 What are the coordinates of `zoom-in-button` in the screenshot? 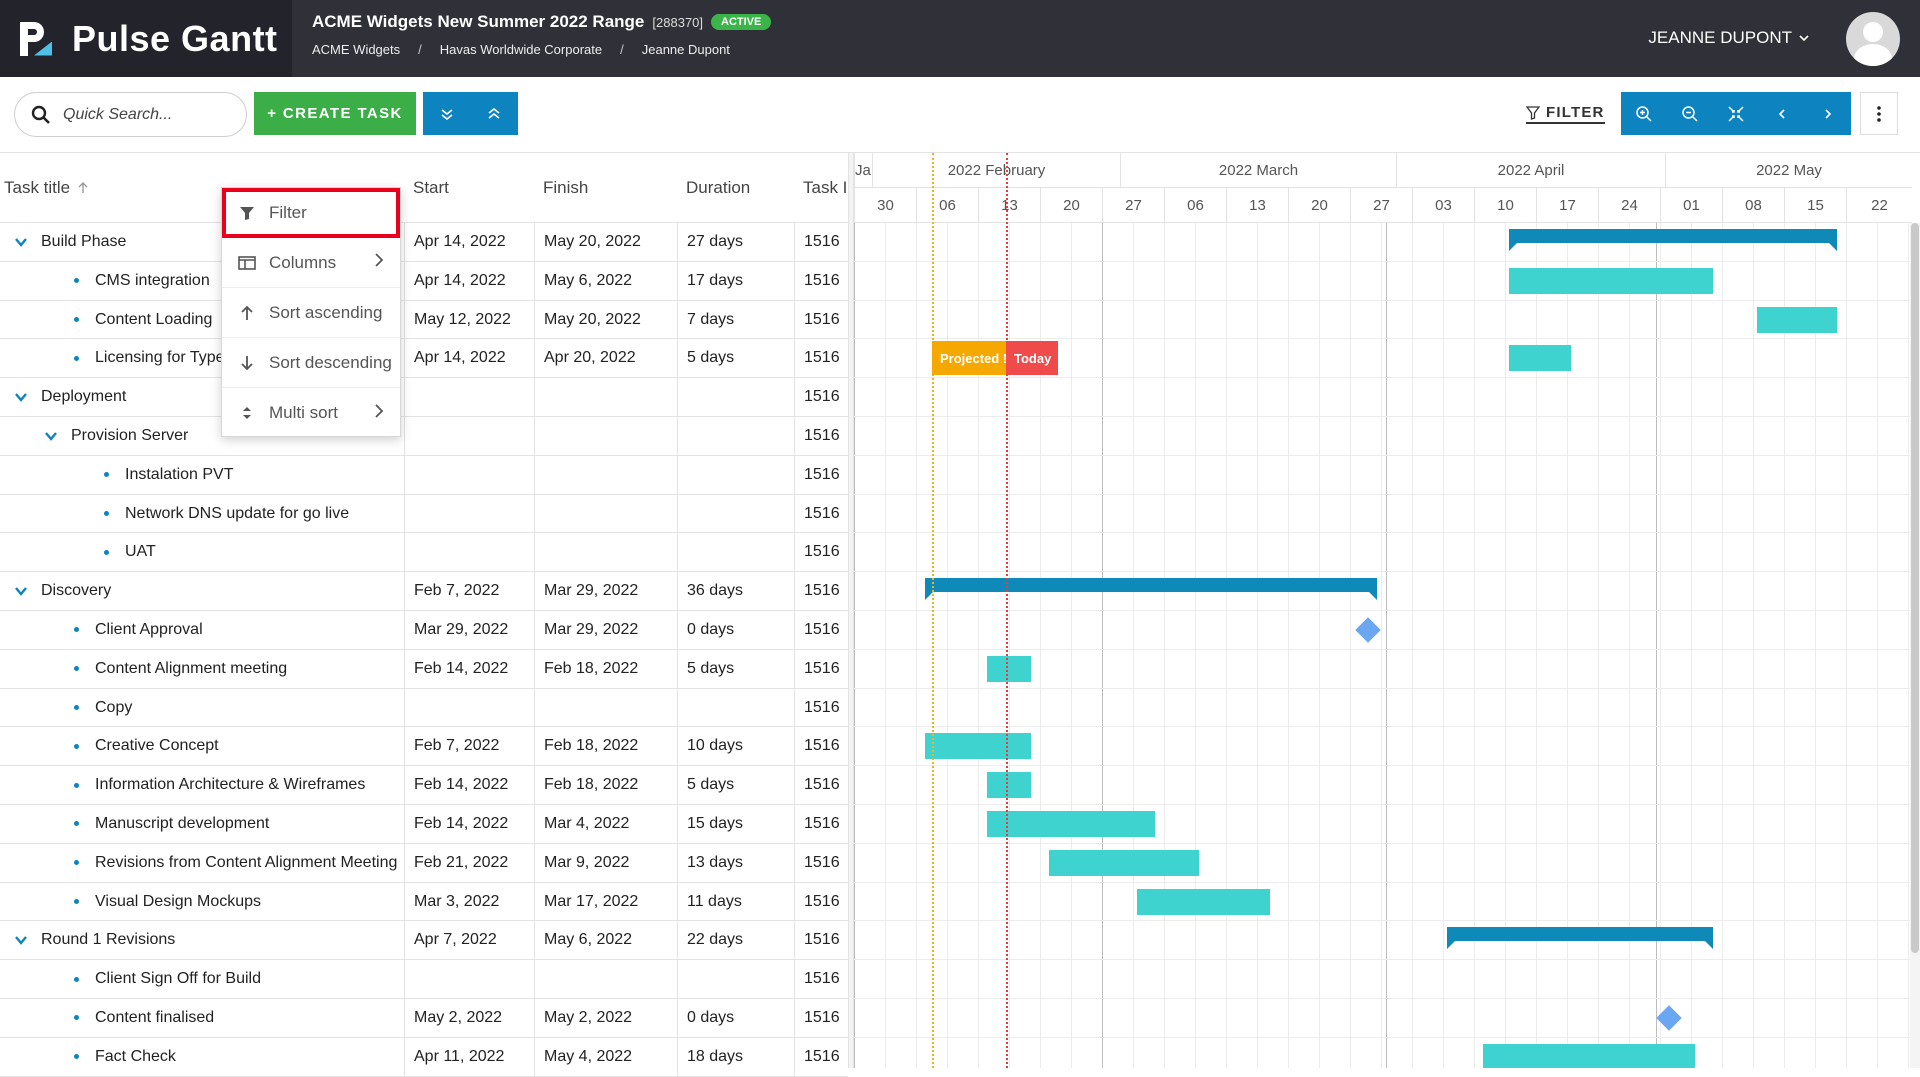 It's located at (1644, 113).